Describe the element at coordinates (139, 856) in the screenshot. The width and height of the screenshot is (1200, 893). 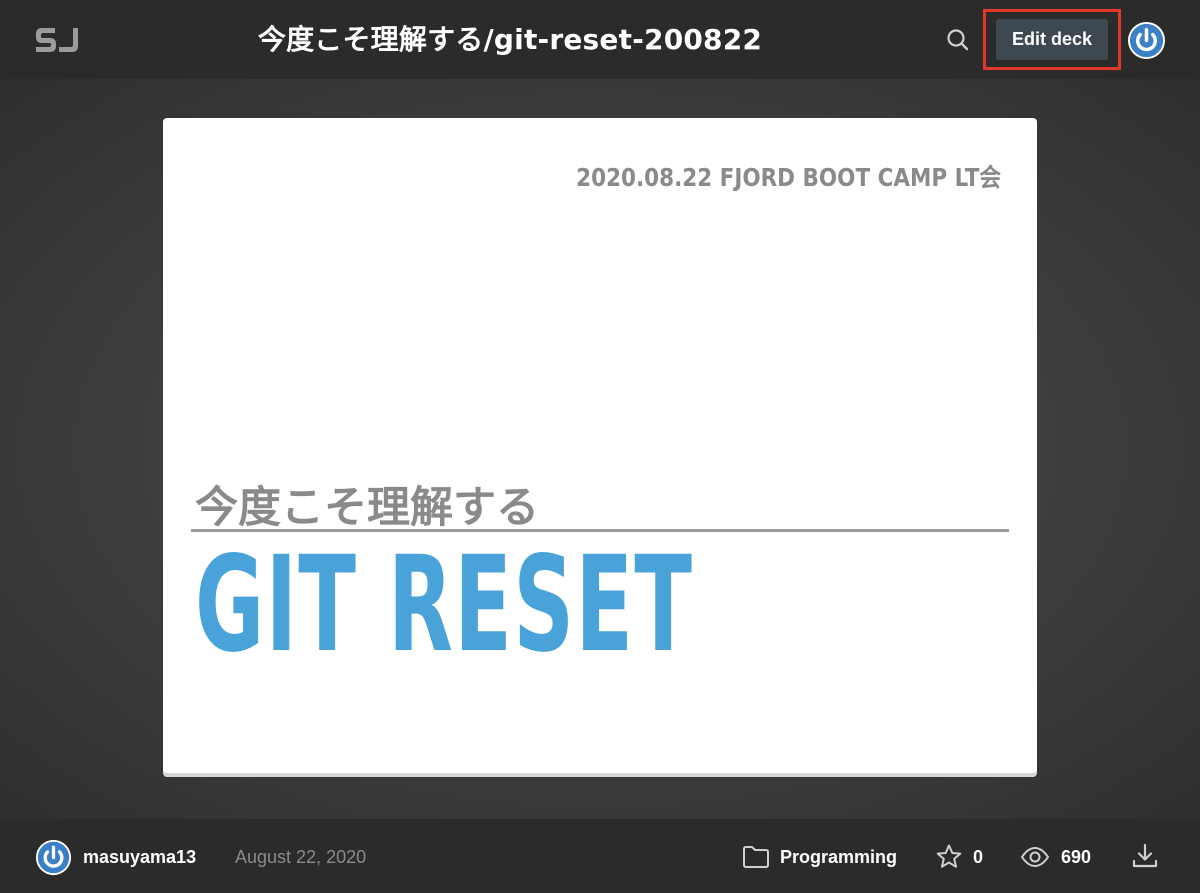
I see `author-username: masuyama13` at that location.